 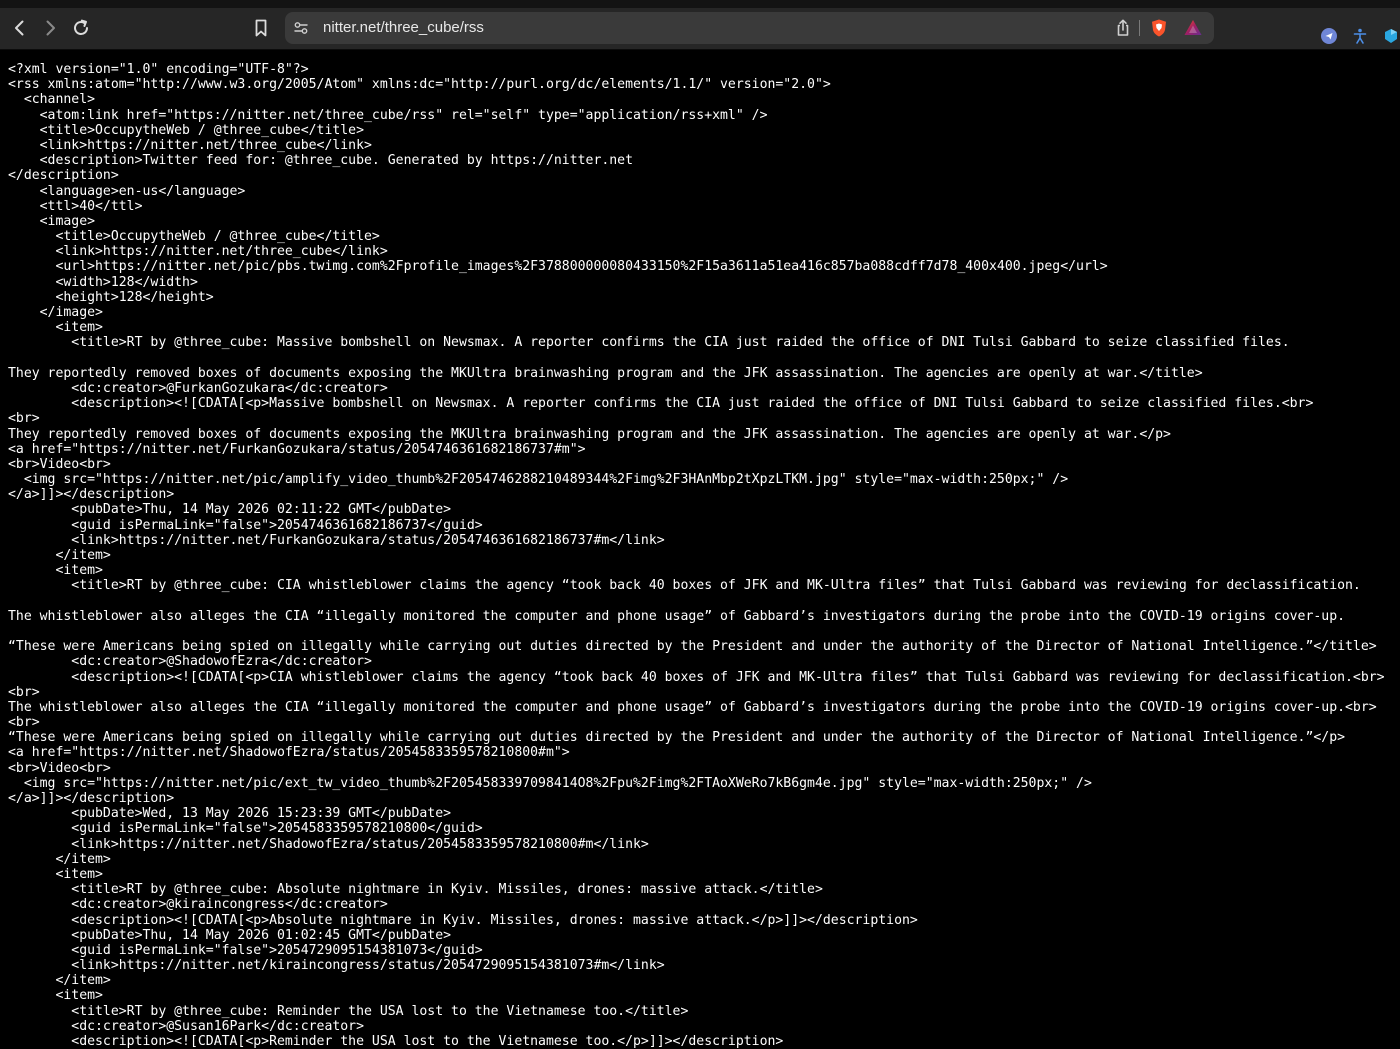 What do you see at coordinates (111, 297) in the screenshot?
I see `xml-line: <height>128</height>` at bounding box center [111, 297].